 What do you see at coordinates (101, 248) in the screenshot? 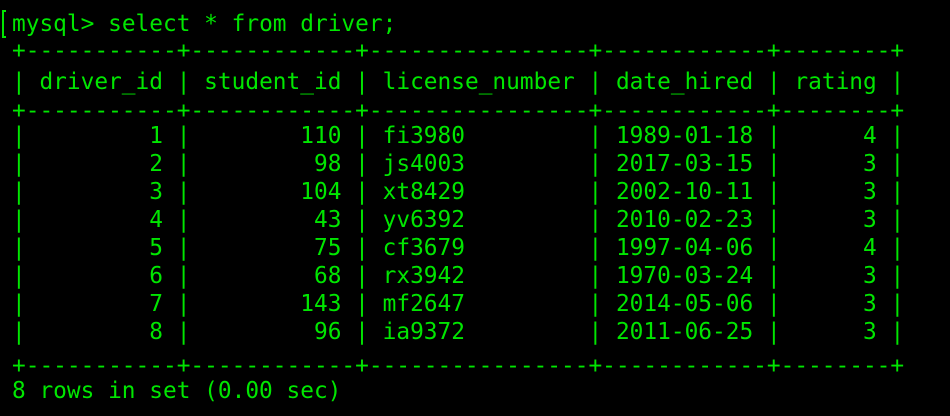
I see `cell-driver-id: 5` at bounding box center [101, 248].